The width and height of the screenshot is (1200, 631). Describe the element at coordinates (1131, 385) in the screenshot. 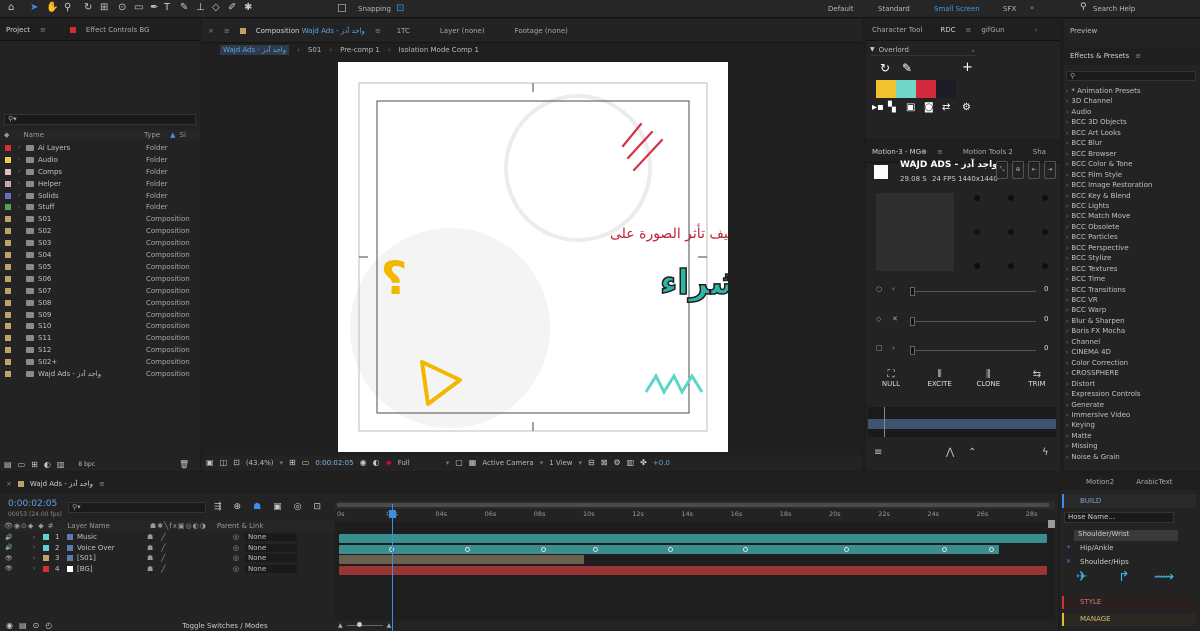

I see `effect-category: › Distort` at that location.